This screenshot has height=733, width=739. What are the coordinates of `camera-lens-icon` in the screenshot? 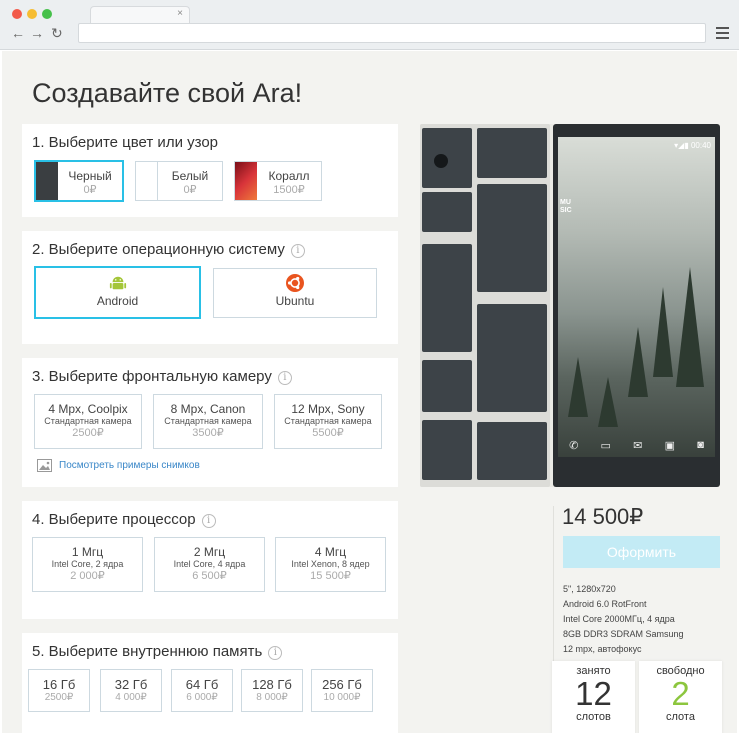 It's located at (441, 161).